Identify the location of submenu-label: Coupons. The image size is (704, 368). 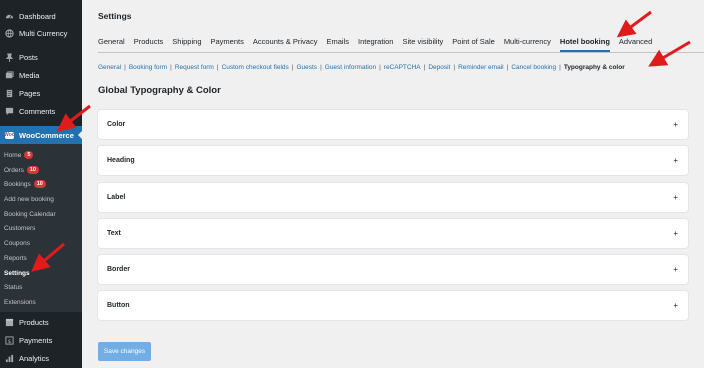
(17, 243).